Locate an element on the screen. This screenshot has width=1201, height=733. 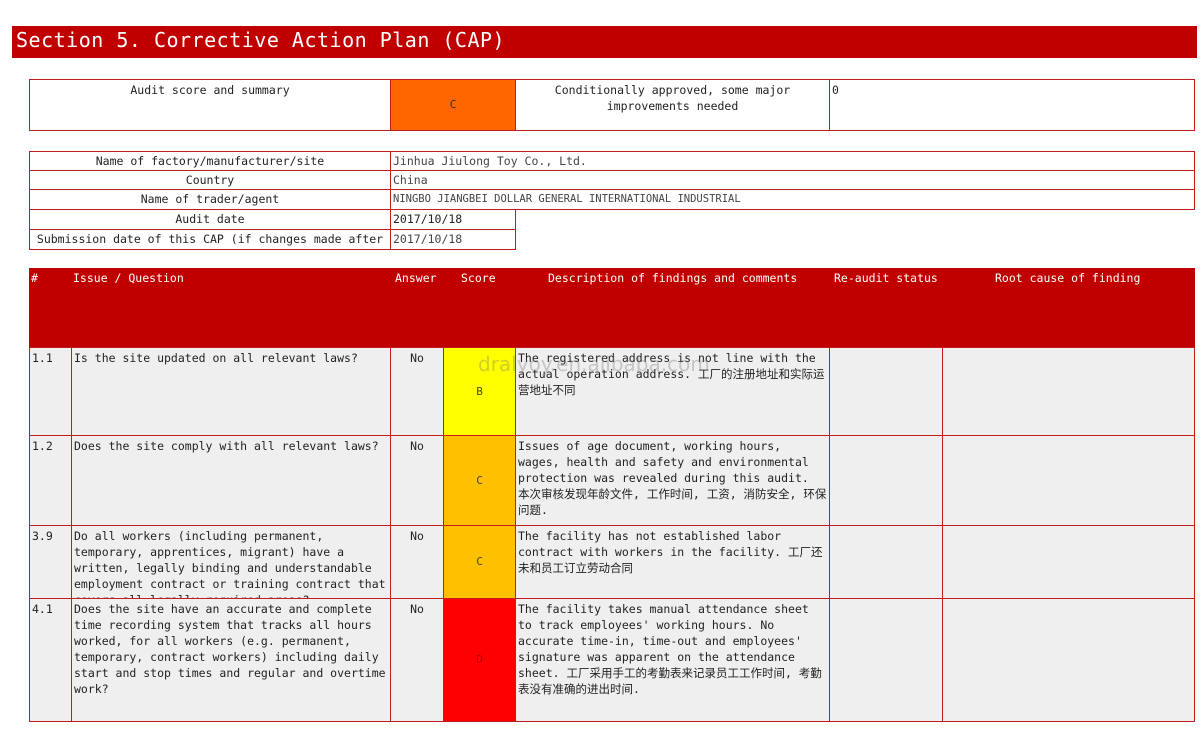
country-label: Country is located at coordinates (210, 180).